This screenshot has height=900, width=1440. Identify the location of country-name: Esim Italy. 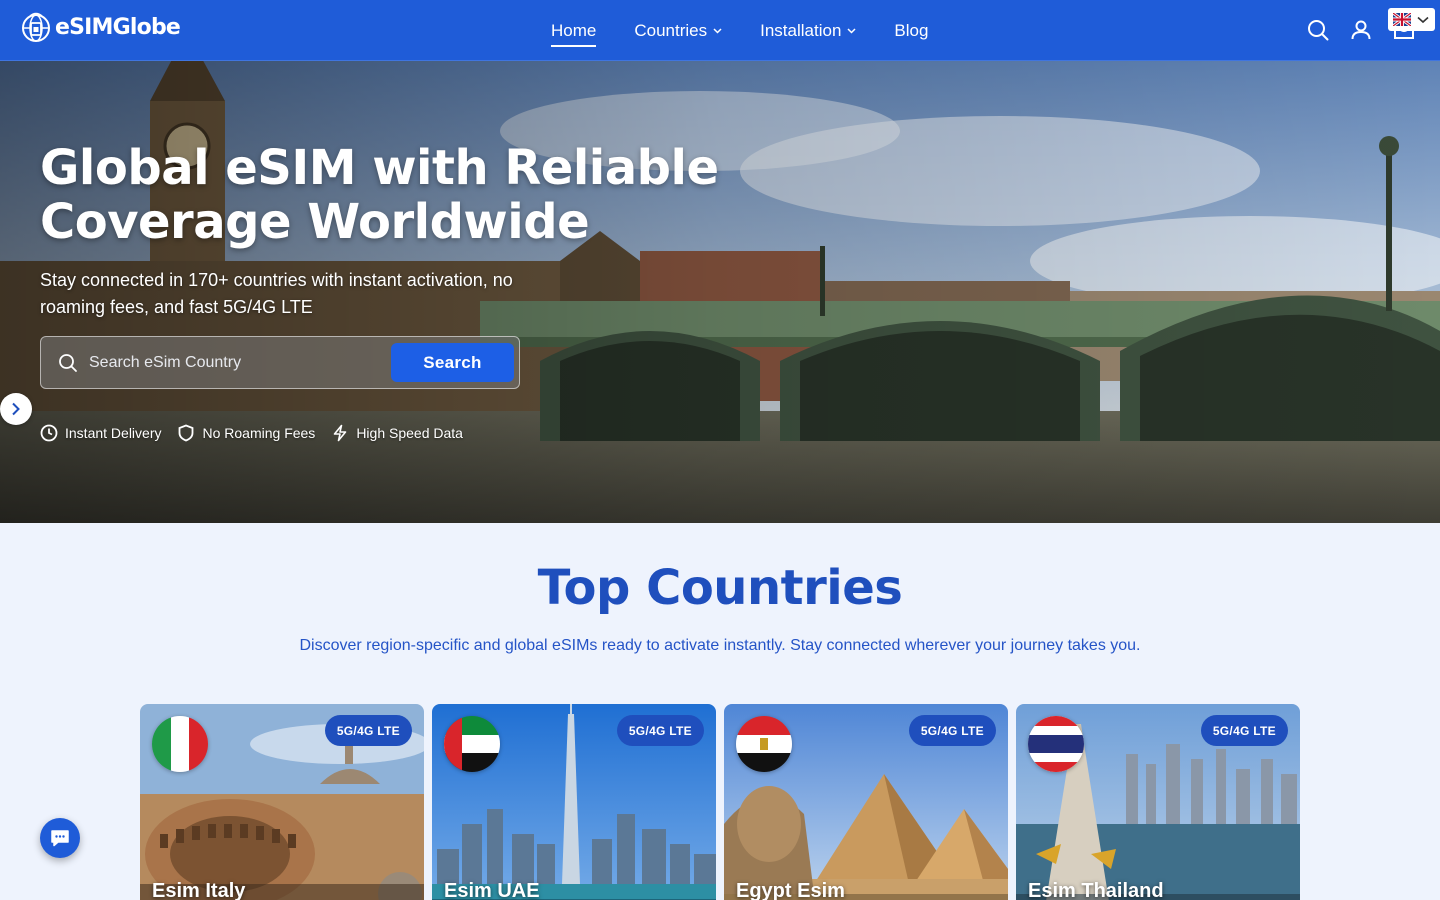
(199, 890).